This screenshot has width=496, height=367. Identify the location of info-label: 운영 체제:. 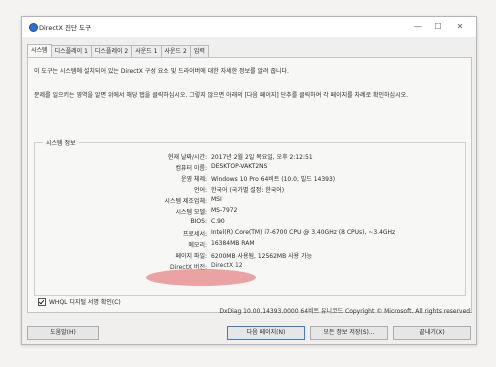
(193, 179).